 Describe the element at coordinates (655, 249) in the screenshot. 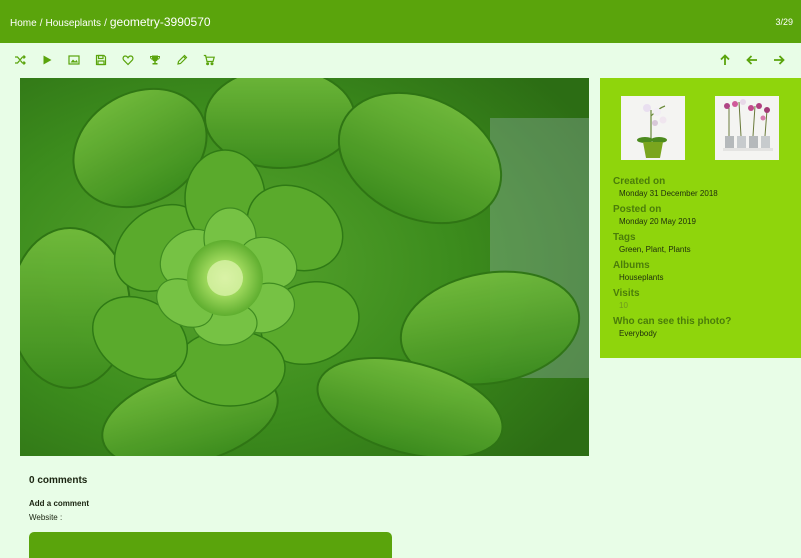

I see `tags-link: Green, Plant, Plants` at that location.